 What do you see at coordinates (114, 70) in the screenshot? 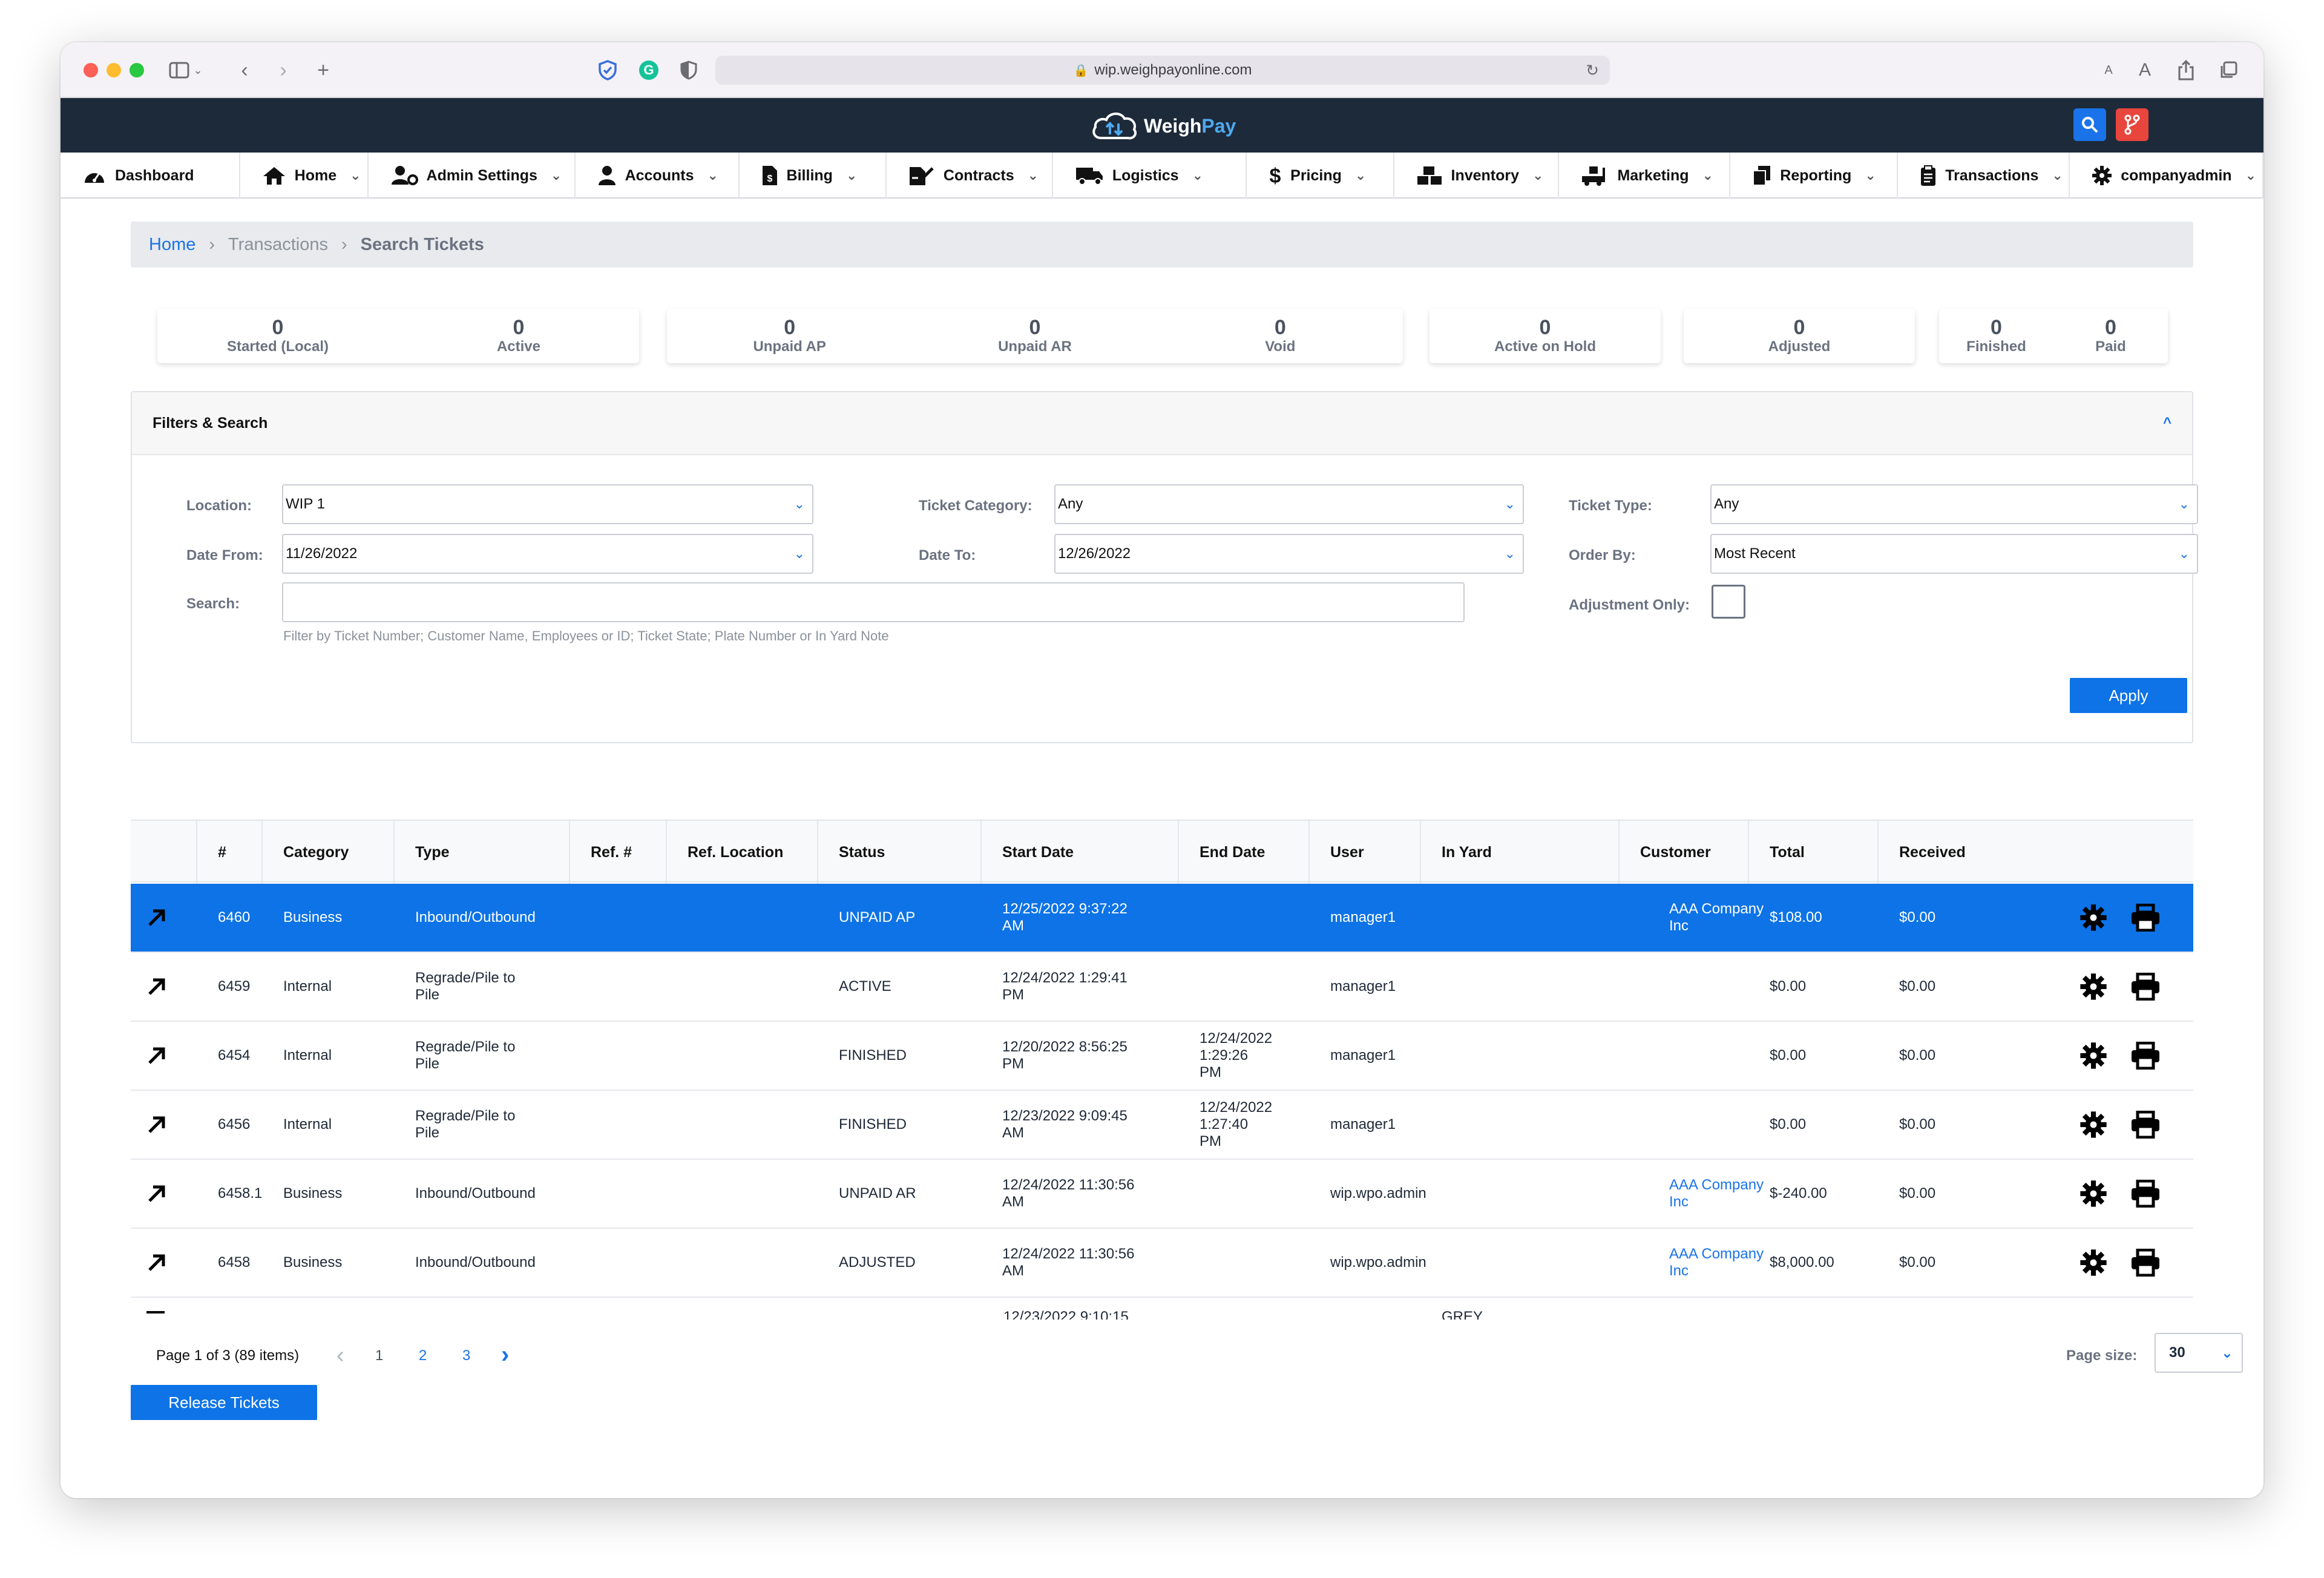
I see `minimize-window-button` at bounding box center [114, 70].